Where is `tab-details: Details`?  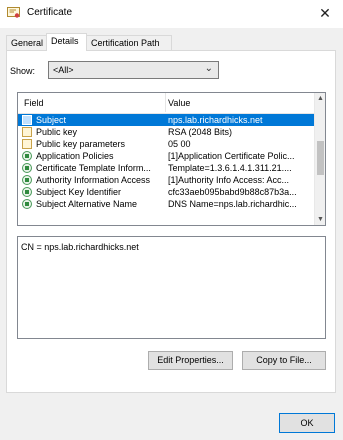 tab-details: Details is located at coordinates (66, 42).